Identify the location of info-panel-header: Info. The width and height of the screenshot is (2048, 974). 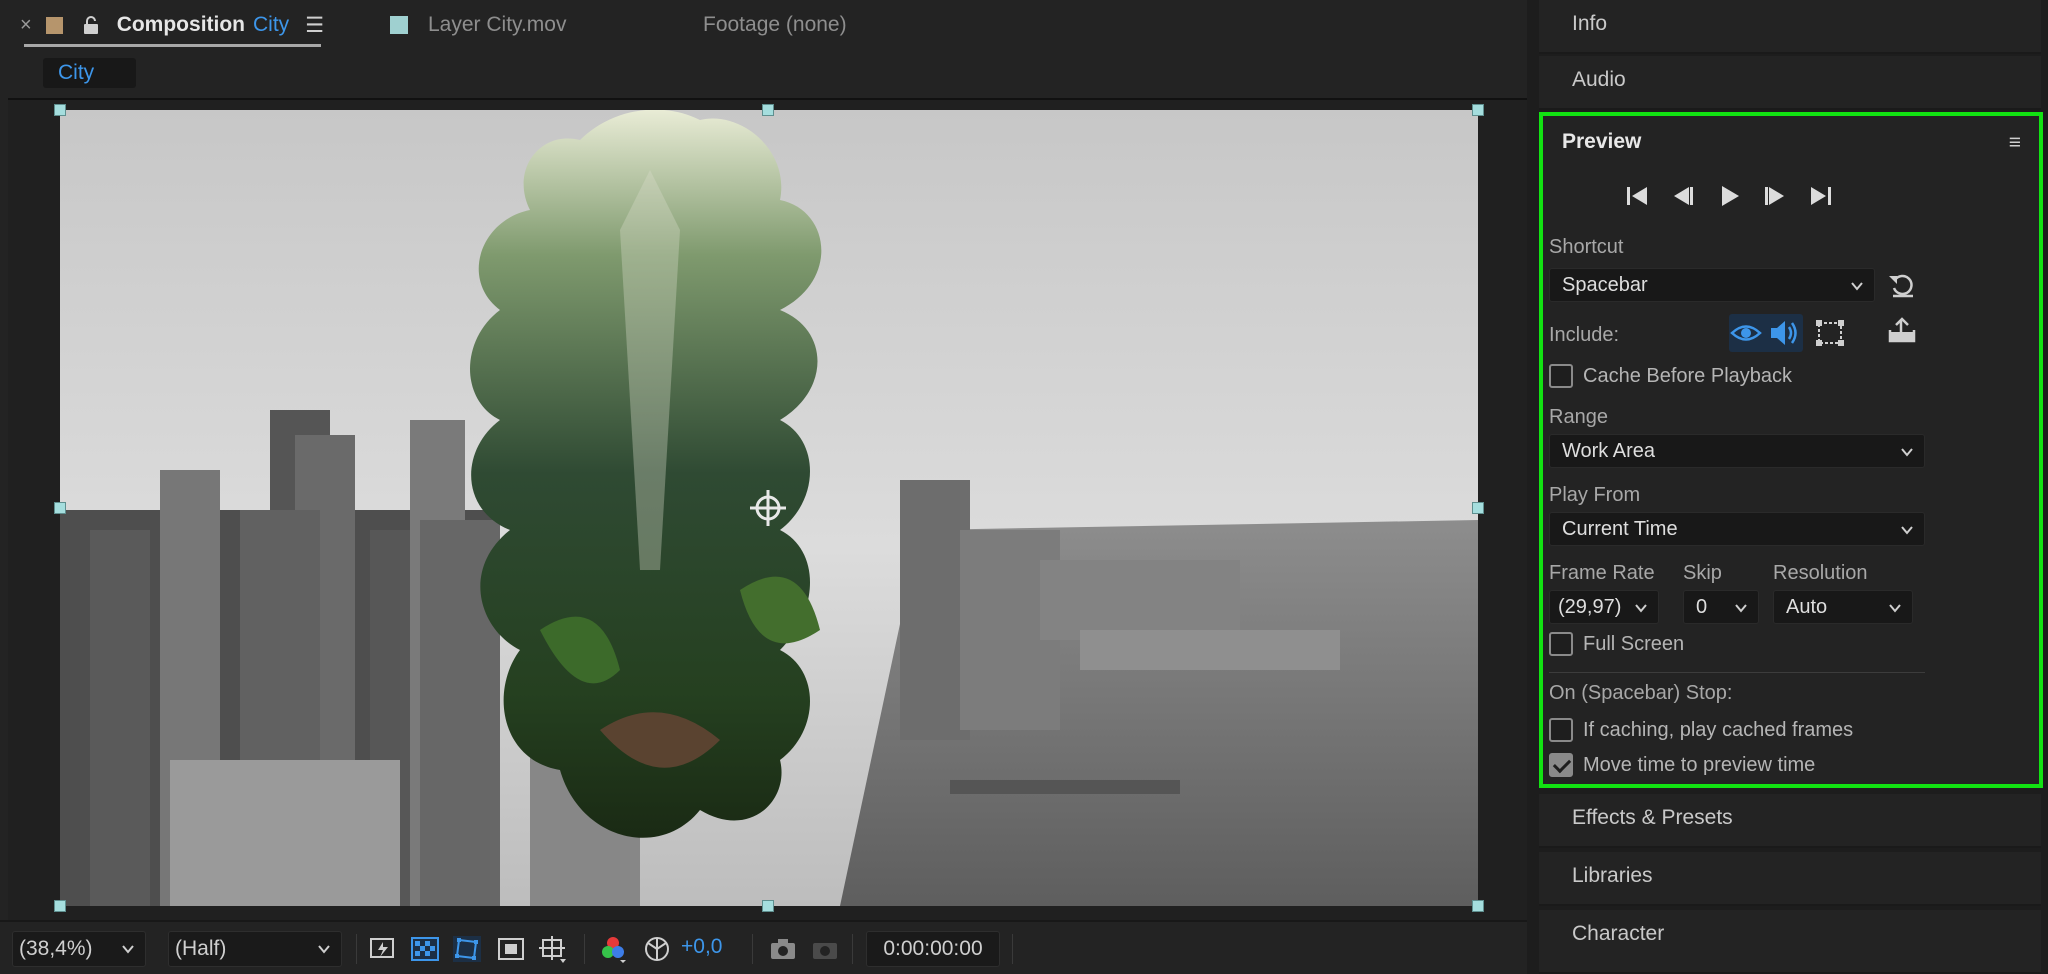
(1790, 27).